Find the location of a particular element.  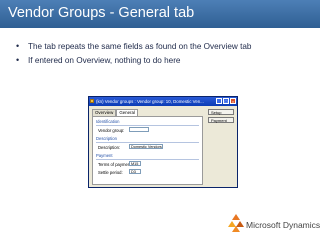

brand-name: Microsoft Dynamics is located at coordinates (283, 225).